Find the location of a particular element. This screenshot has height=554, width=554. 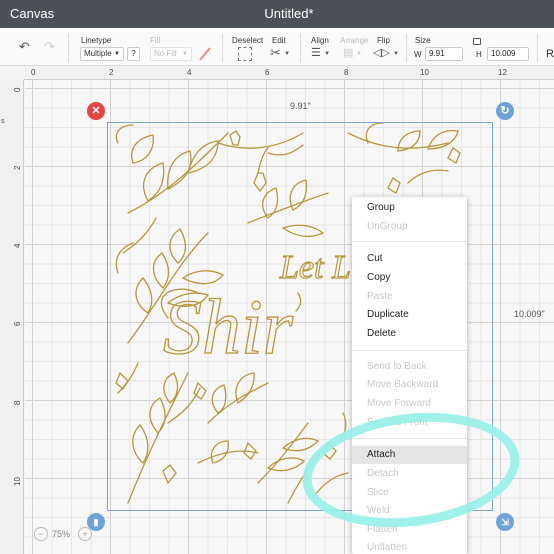

ruler-cut-label: s is located at coordinates (3, 121).